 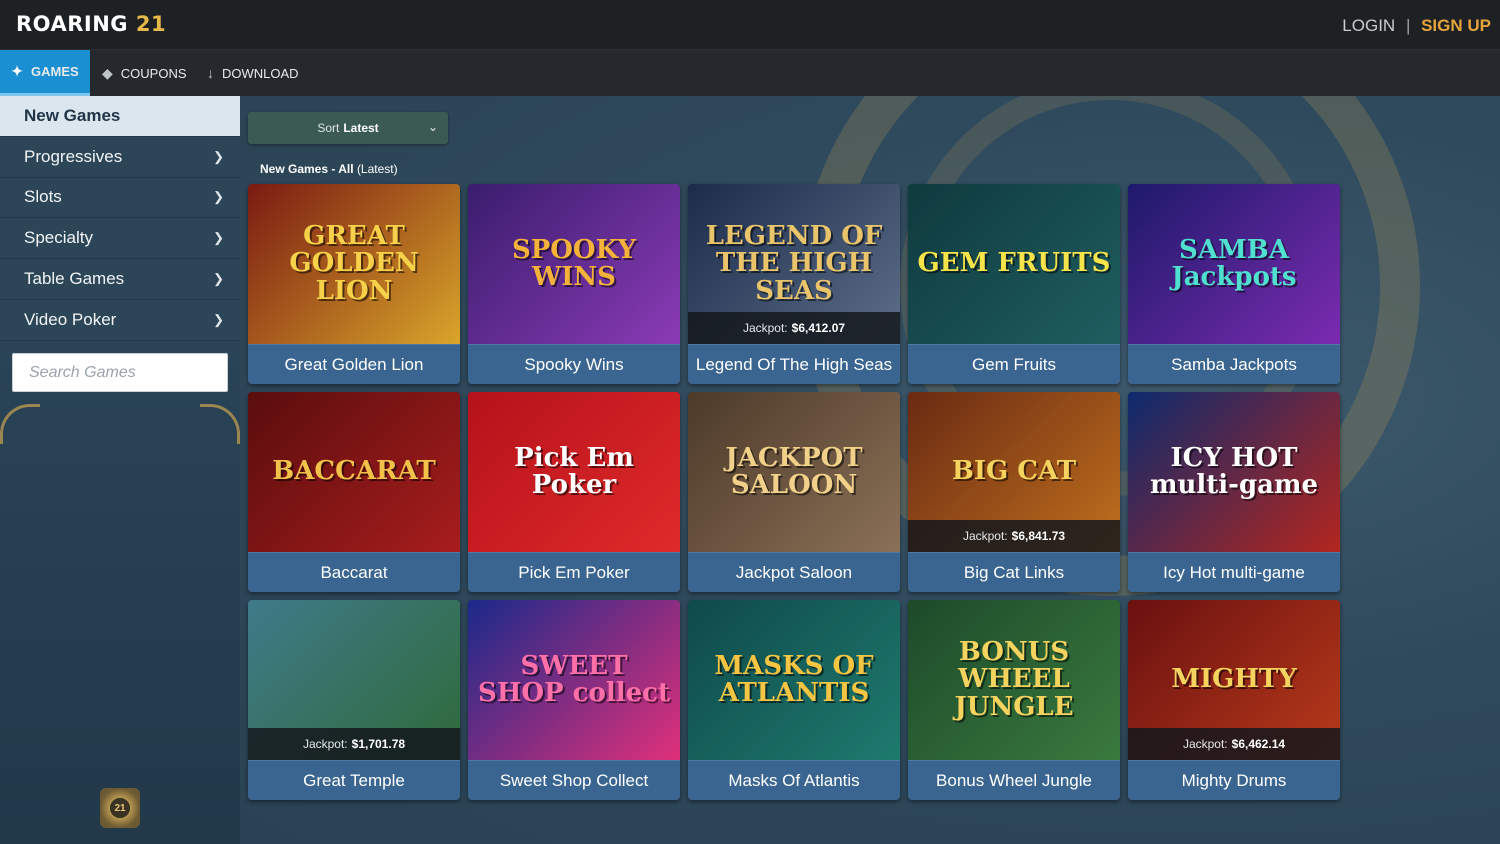 I want to click on game-thumbnail: GREAT GOLDEN LION, so click(x=354, y=264).